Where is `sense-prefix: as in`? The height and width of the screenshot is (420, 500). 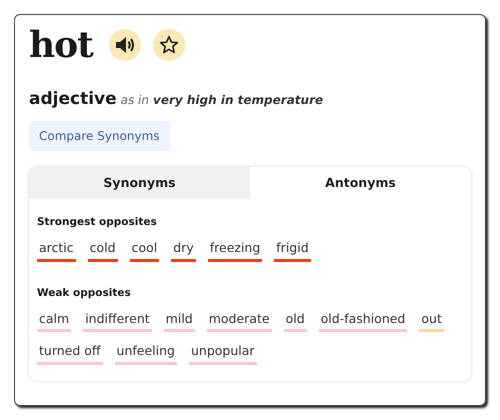
sense-prefix: as in is located at coordinates (134, 100).